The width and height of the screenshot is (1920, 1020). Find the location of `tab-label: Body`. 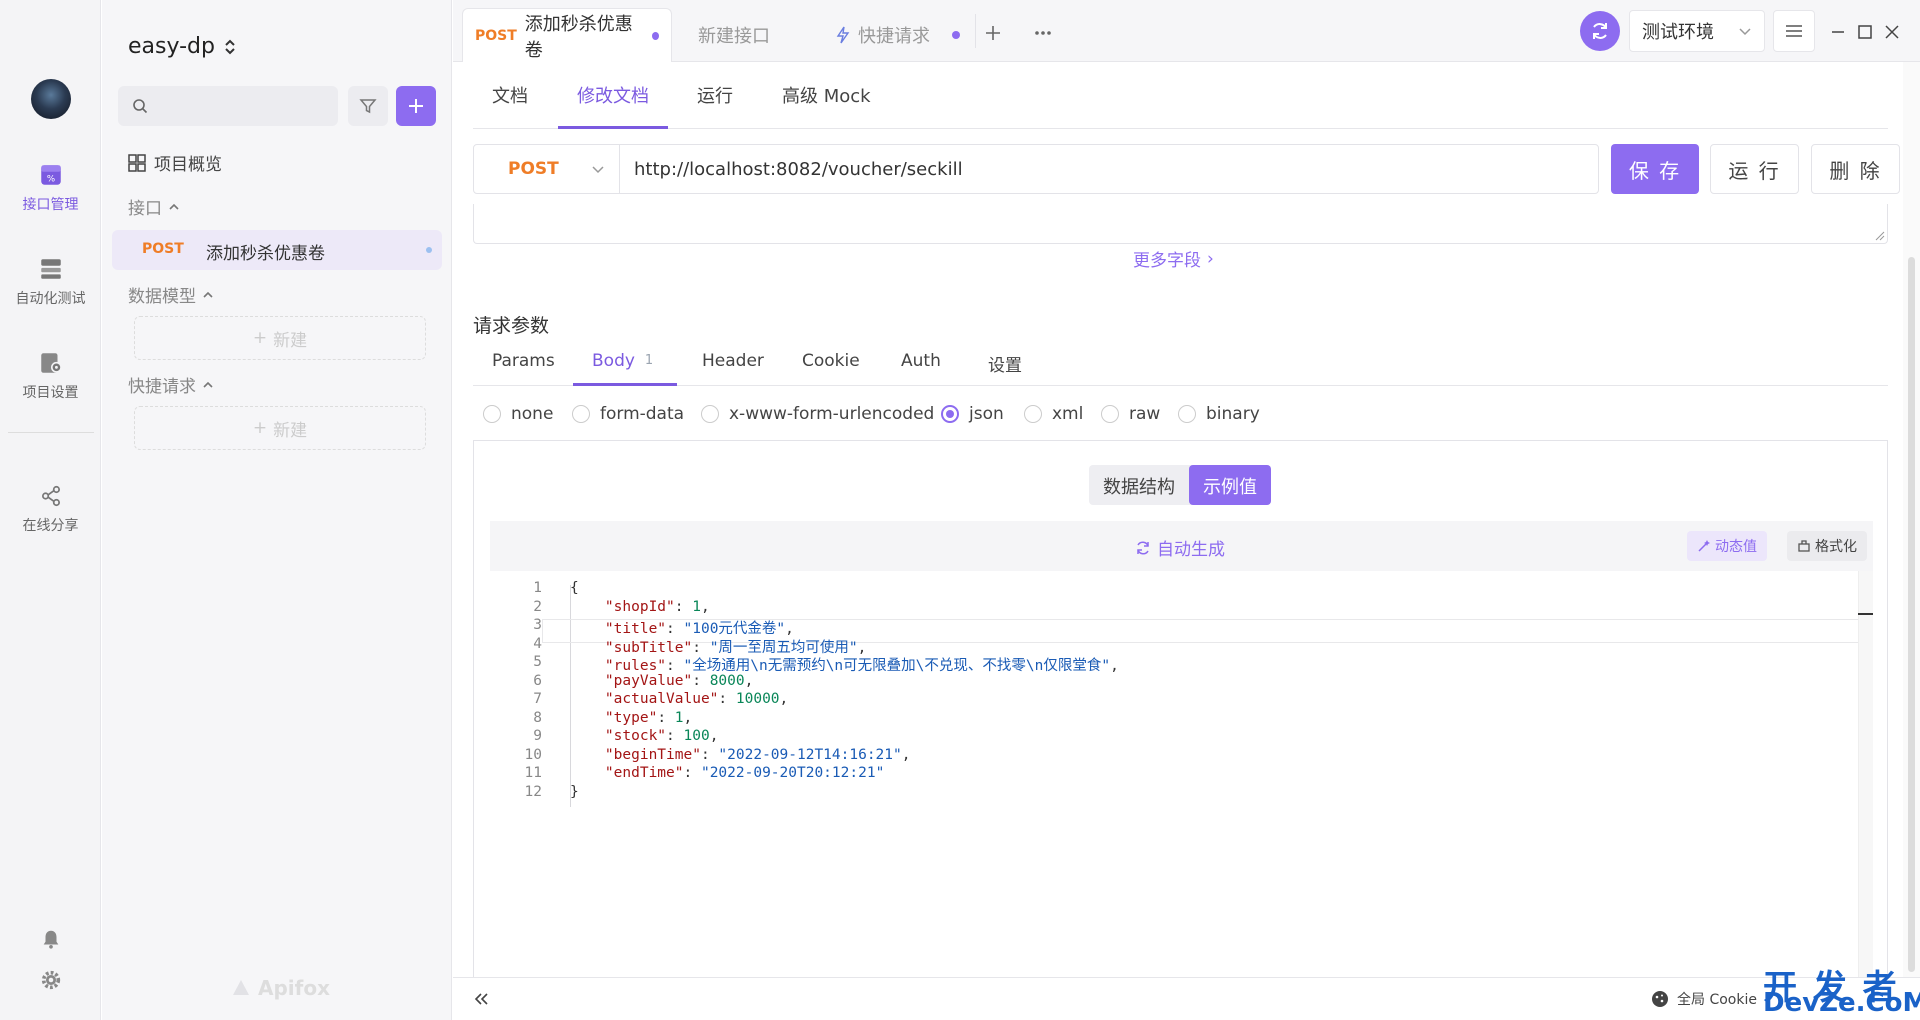

tab-label: Body is located at coordinates (613, 361).